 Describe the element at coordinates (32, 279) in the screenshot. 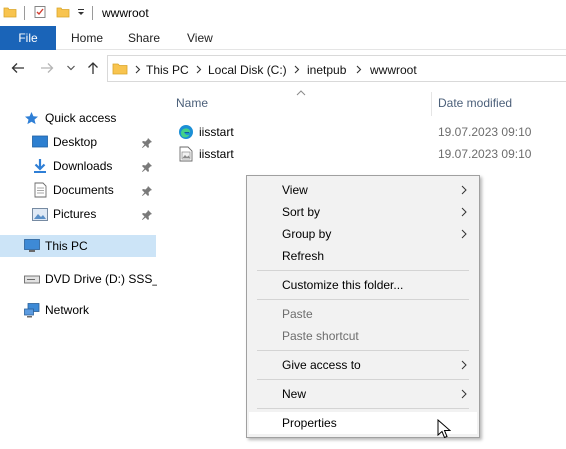

I see `dvd-drive-icon` at that location.